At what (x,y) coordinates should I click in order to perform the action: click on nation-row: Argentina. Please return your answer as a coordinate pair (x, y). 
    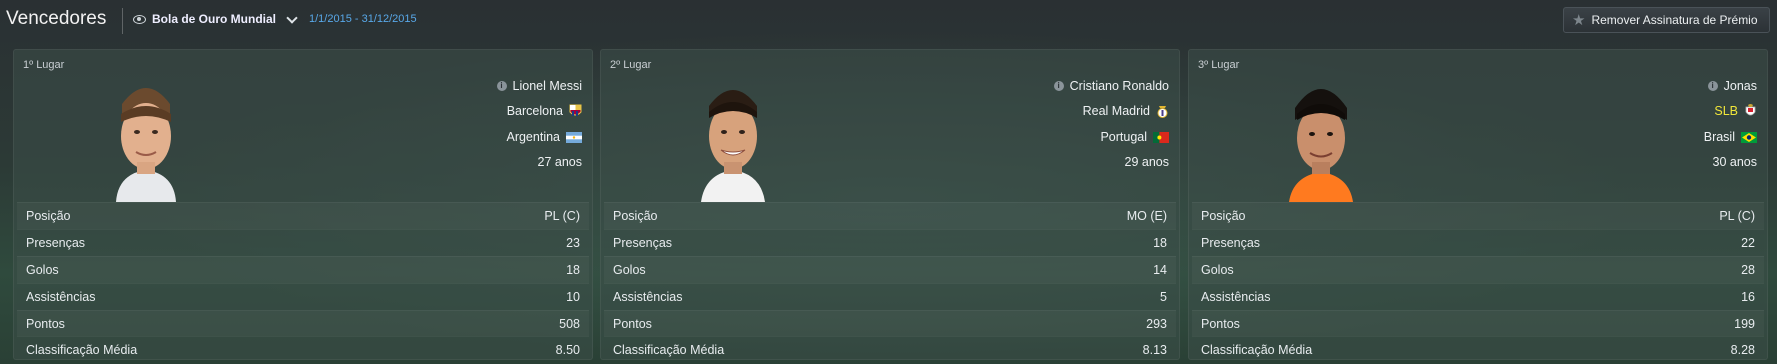
    Looking at the image, I should click on (544, 137).